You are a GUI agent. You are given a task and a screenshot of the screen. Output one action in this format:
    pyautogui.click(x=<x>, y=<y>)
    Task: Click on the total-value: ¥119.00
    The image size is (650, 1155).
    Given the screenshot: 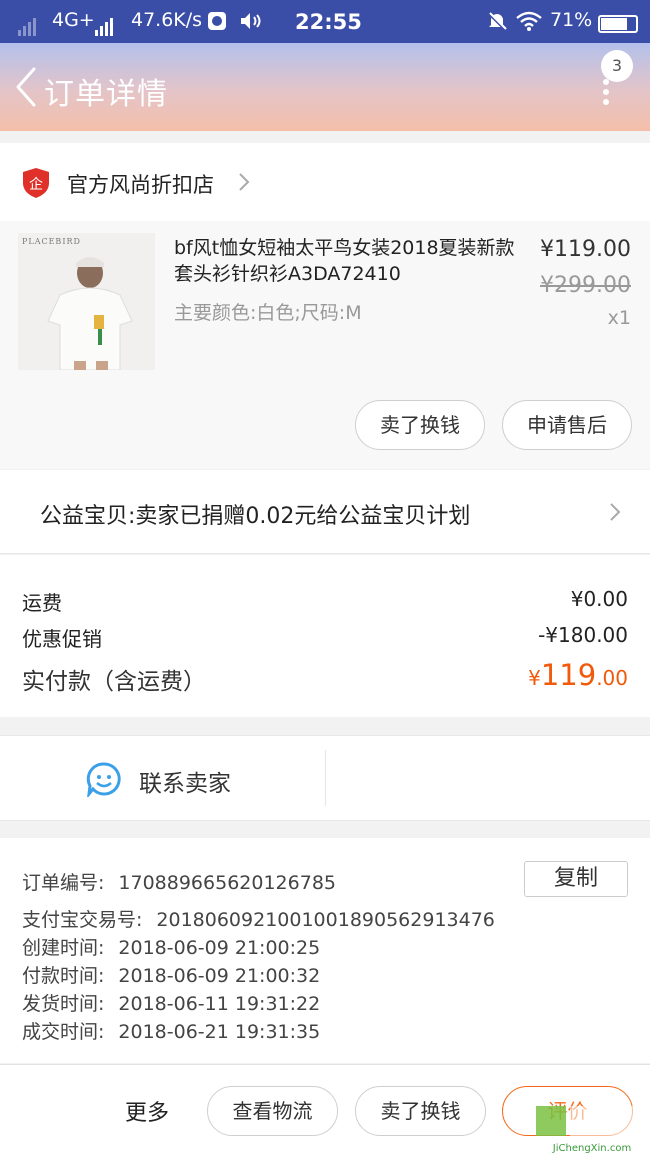 What is the action you would take?
    pyautogui.click(x=578, y=675)
    